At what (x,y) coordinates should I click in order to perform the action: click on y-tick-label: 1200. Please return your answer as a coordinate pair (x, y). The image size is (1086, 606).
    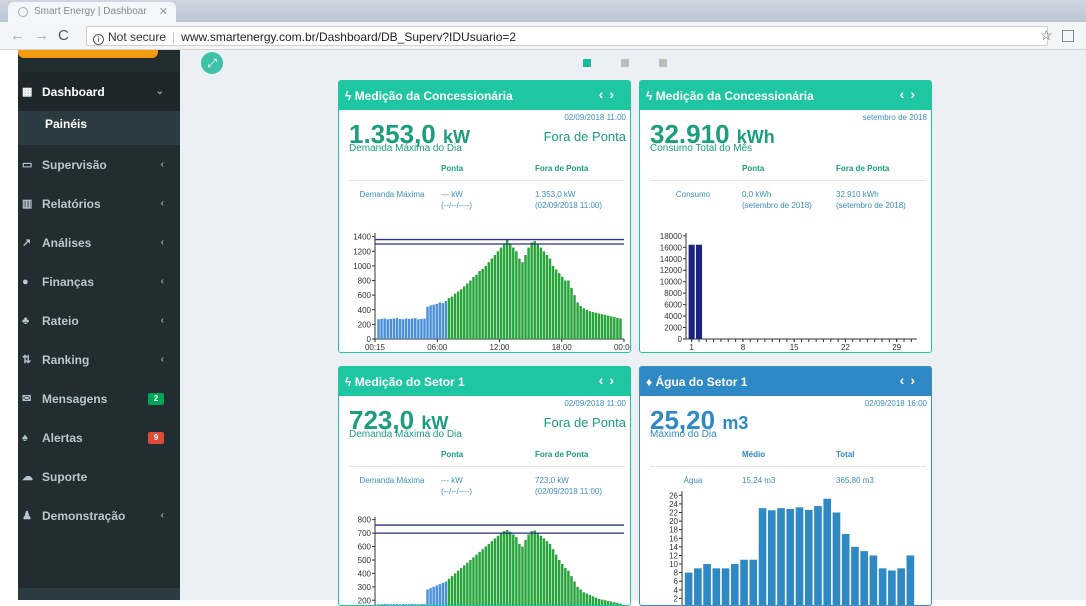
    Looking at the image, I should click on (362, 251).